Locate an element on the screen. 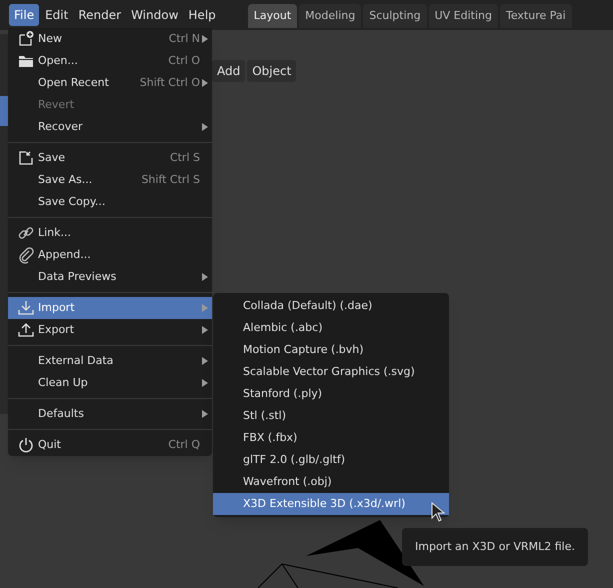  menu-item: Import is located at coordinates (110, 308).